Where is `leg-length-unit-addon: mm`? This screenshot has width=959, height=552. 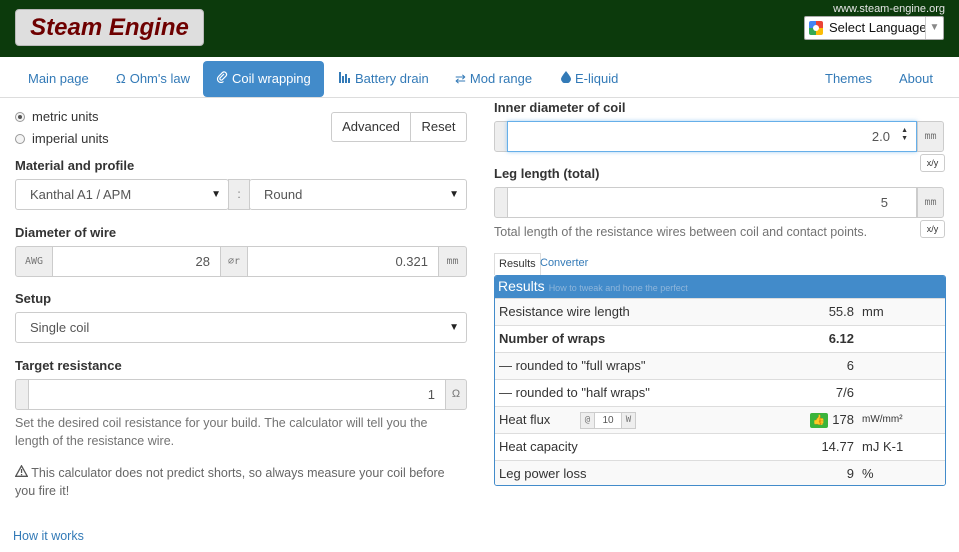
leg-length-unit-addon: mm is located at coordinates (930, 202).